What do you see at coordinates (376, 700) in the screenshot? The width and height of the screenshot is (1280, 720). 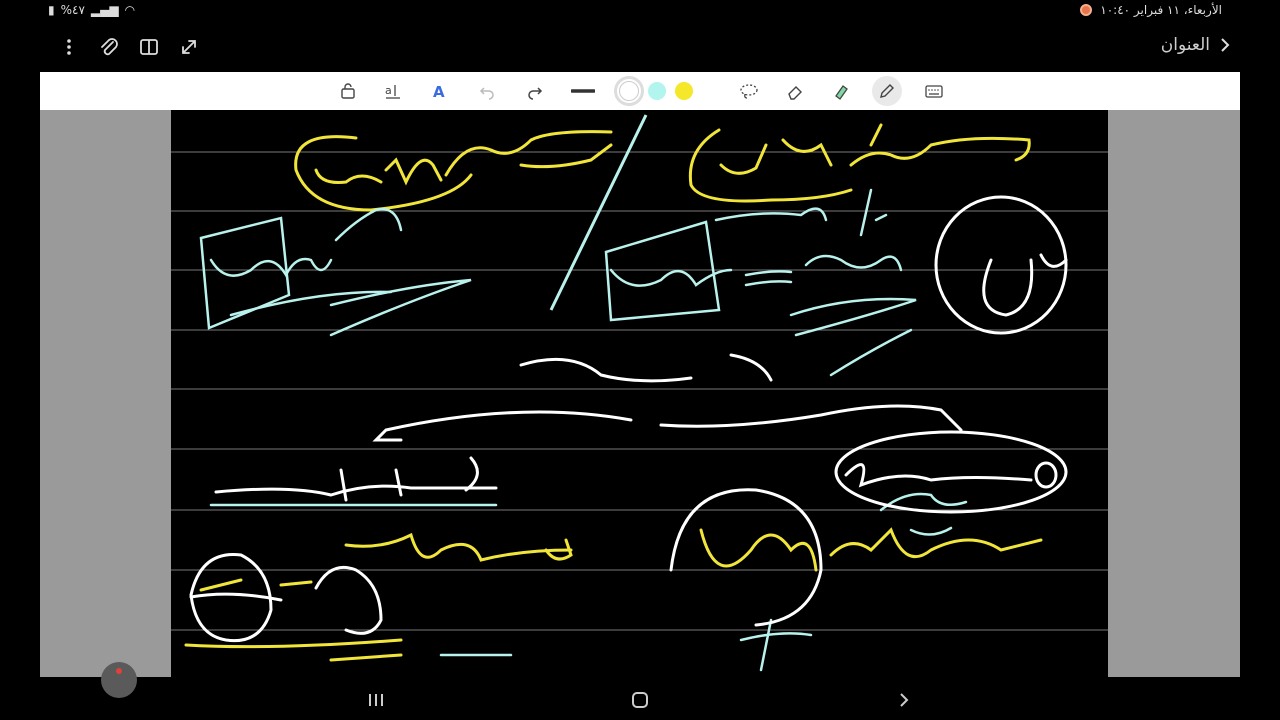 I see `recent-apps-icon` at bounding box center [376, 700].